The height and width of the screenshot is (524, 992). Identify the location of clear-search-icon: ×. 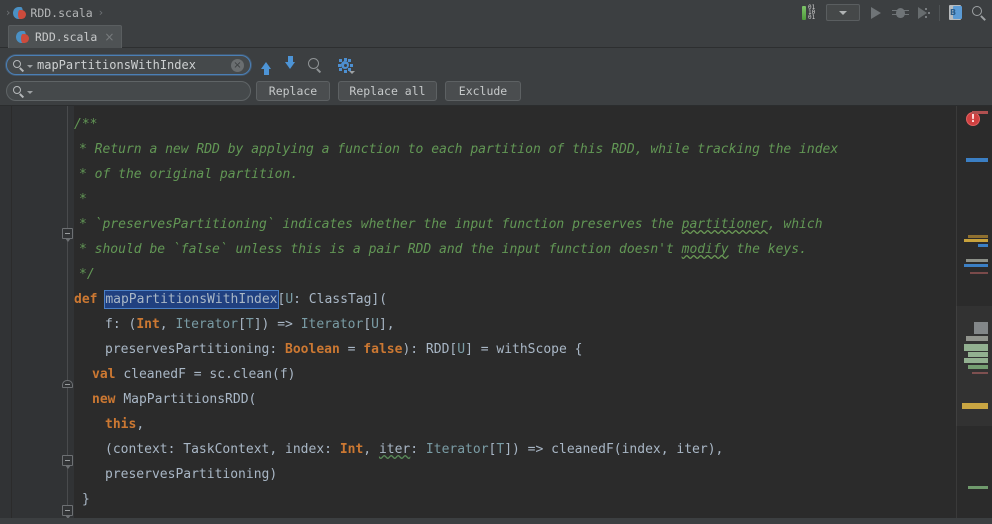
(237, 65).